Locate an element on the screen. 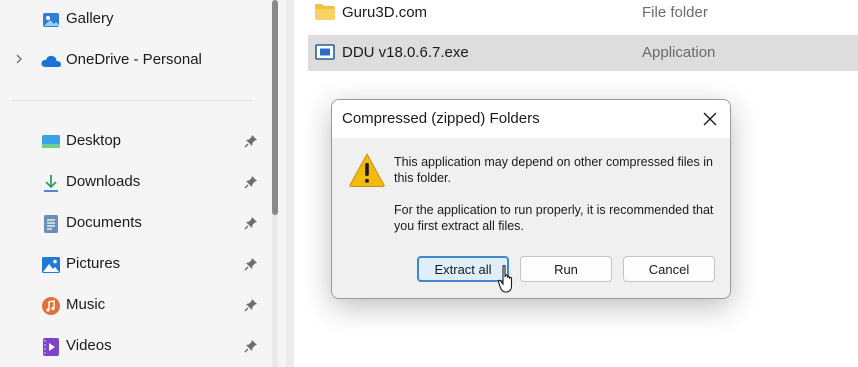  close-icon is located at coordinates (710, 119).